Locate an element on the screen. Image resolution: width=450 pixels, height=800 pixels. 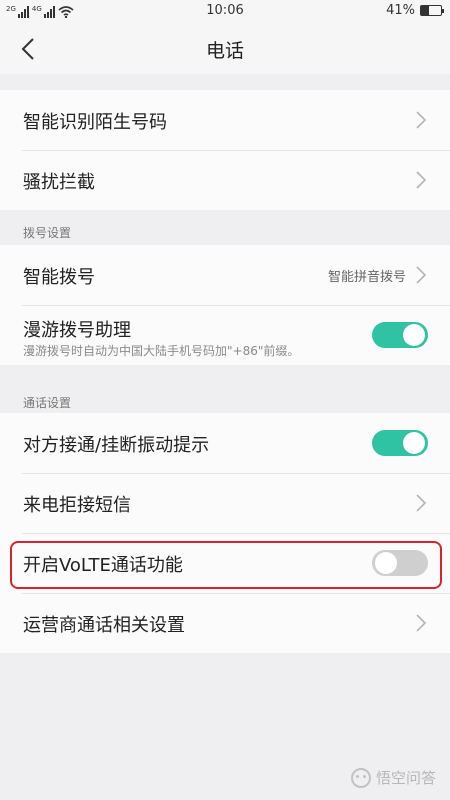
setting-smart-identify: 智能识别陌生号码 is located at coordinates (225, 120).